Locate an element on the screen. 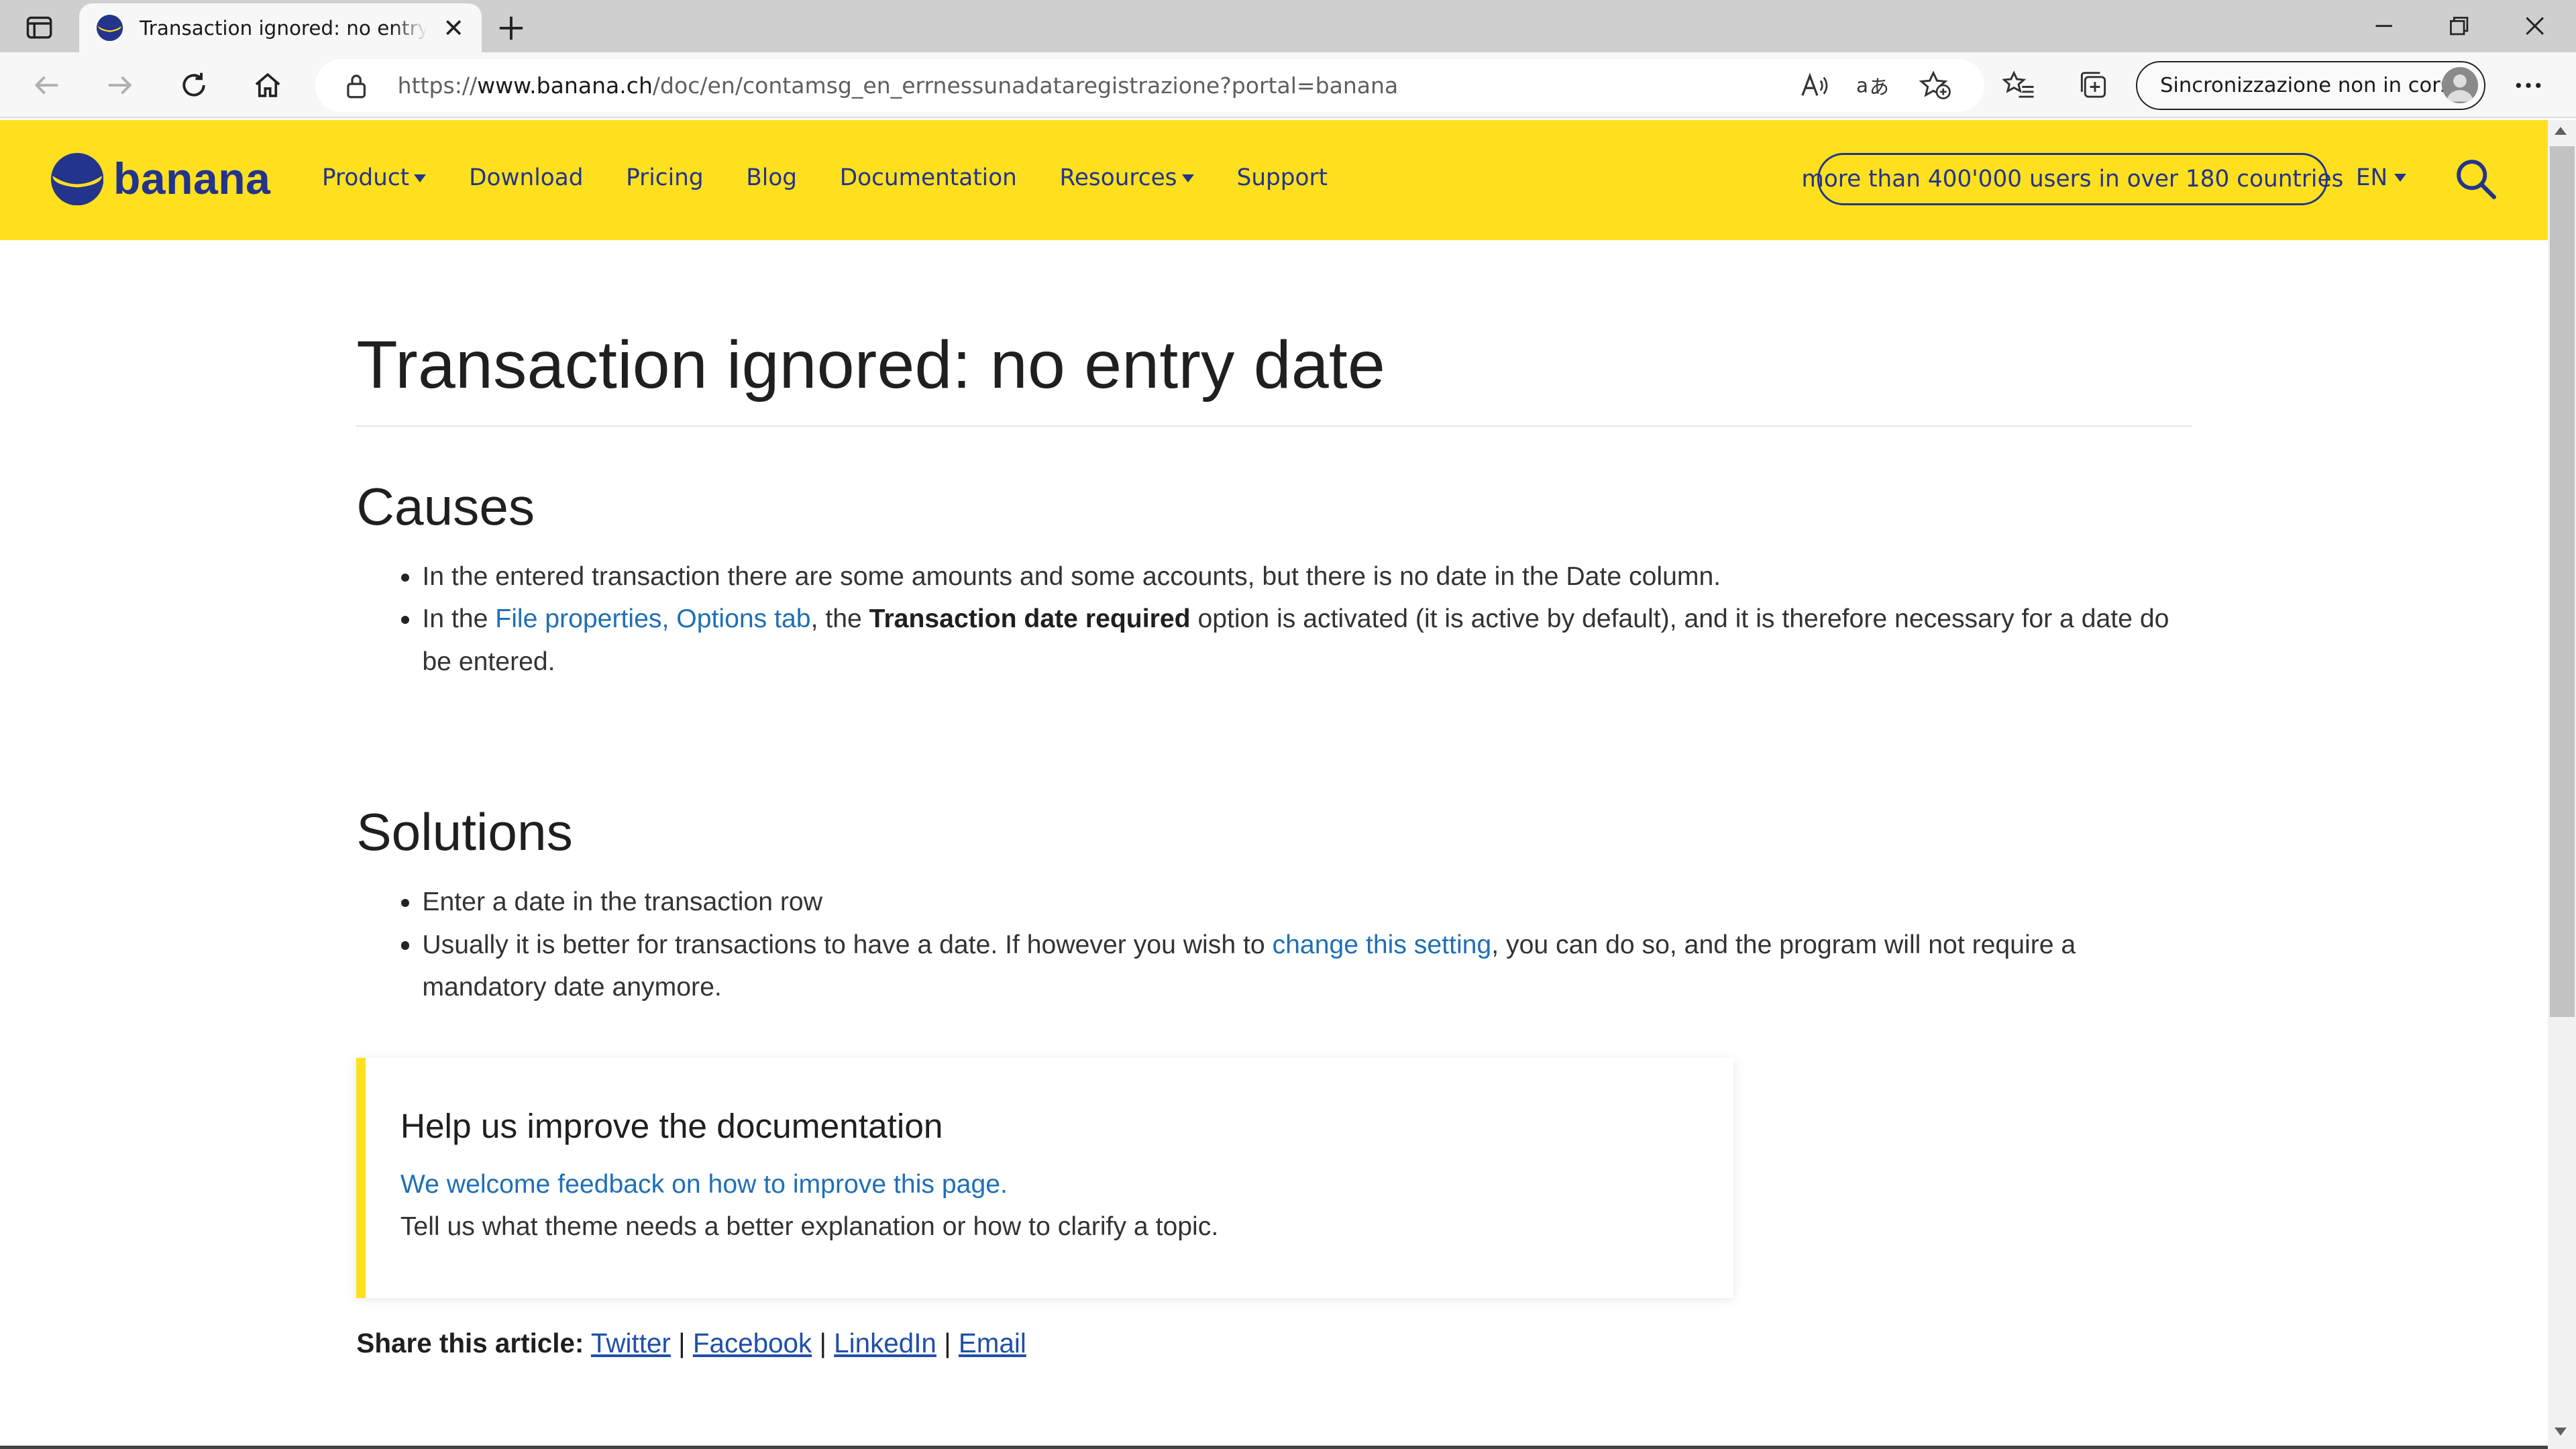  browser-tab-strip: Transaction ignored: no entry date is located at coordinates (1288, 26).